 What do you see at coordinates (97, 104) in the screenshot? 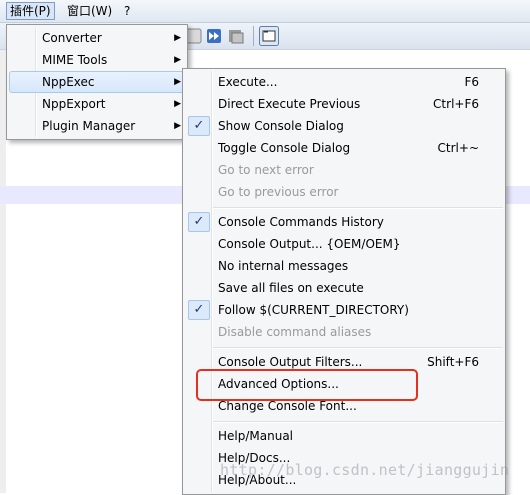
I see `menu-item-nppexport: NppExport ▶` at bounding box center [97, 104].